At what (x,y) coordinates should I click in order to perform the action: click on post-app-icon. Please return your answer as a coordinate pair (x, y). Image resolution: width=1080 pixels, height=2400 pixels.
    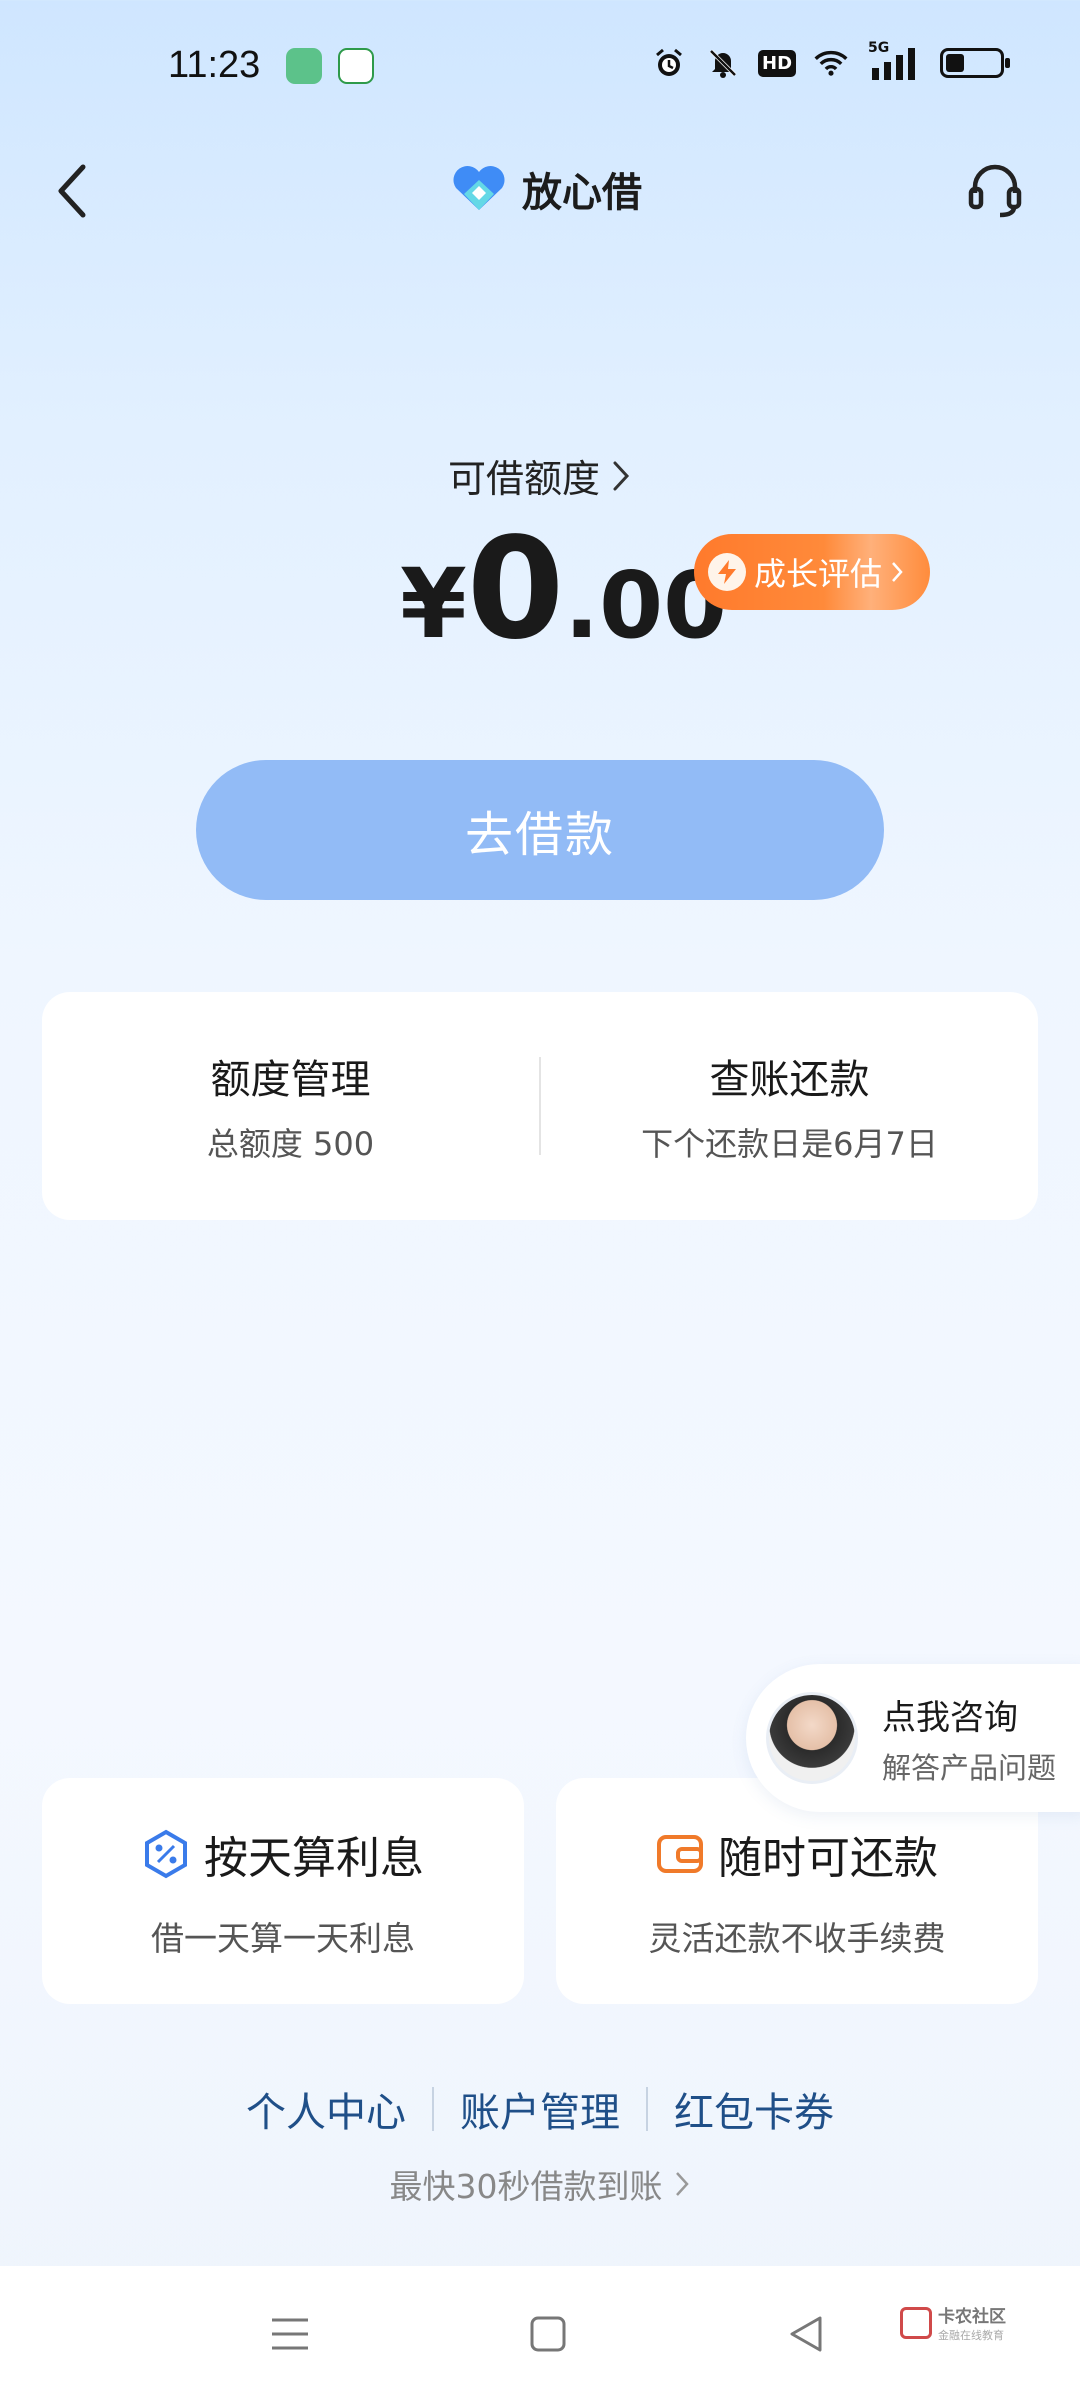
    Looking at the image, I should click on (356, 66).